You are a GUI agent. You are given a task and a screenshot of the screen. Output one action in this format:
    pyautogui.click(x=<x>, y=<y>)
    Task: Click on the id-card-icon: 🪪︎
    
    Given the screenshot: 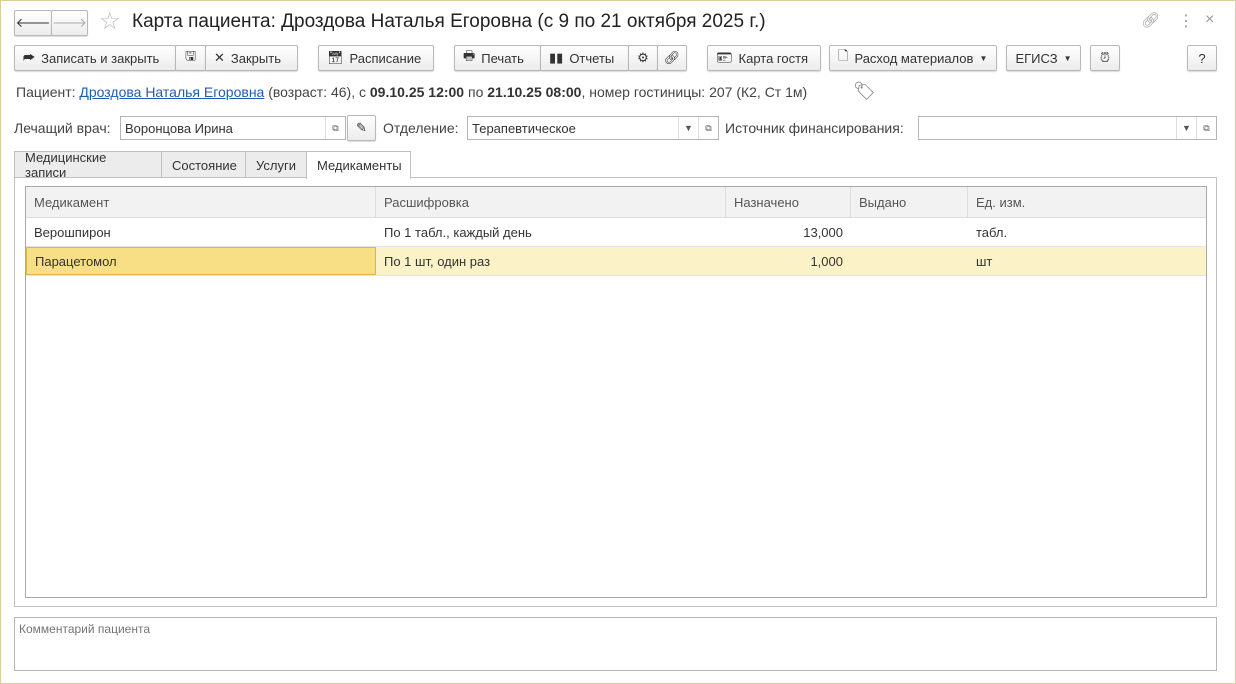 What is the action you would take?
    pyautogui.click(x=724, y=57)
    